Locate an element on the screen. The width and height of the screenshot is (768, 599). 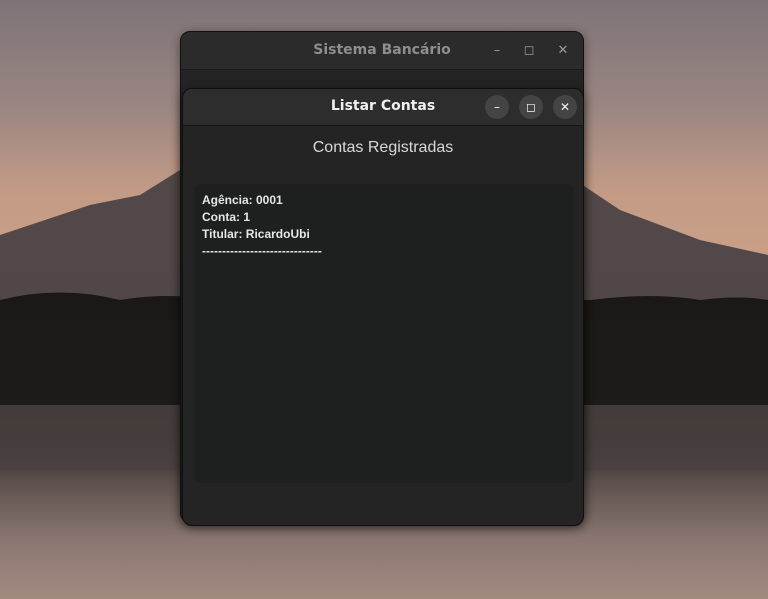
back-window-titlebar: Sistema Bancário – ◻ ✕ is located at coordinates (382, 51).